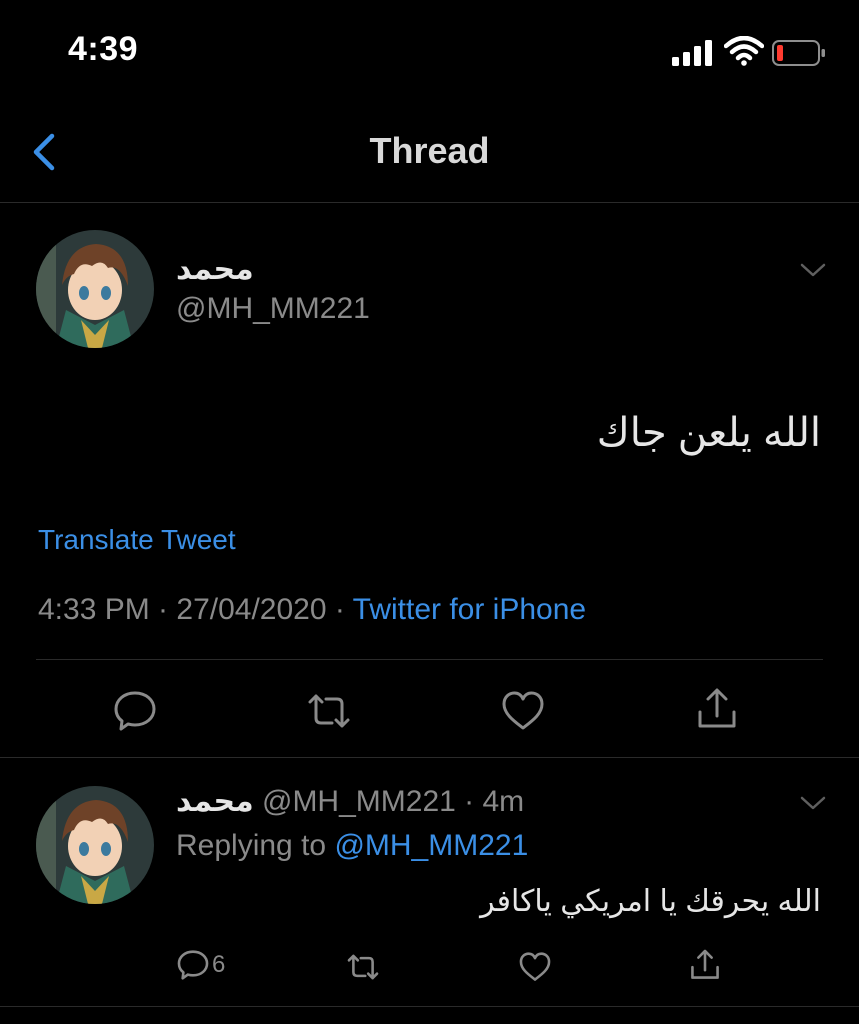 Image resolution: width=859 pixels, height=1024 pixels. I want to click on author-handle: @MH_MM221, so click(273, 309).